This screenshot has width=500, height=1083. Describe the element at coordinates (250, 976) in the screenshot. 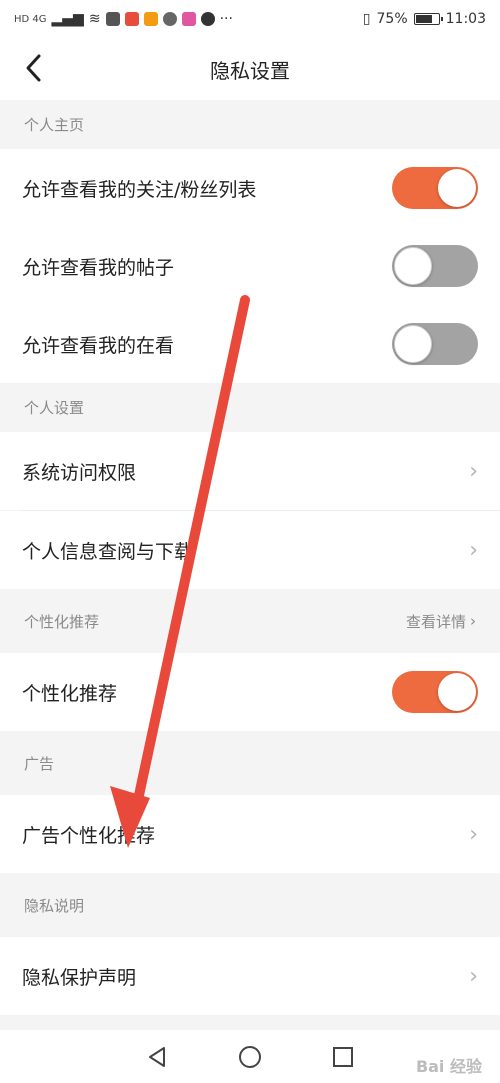

I see `row-privacy-statement: 隐私保护声明 ›` at that location.